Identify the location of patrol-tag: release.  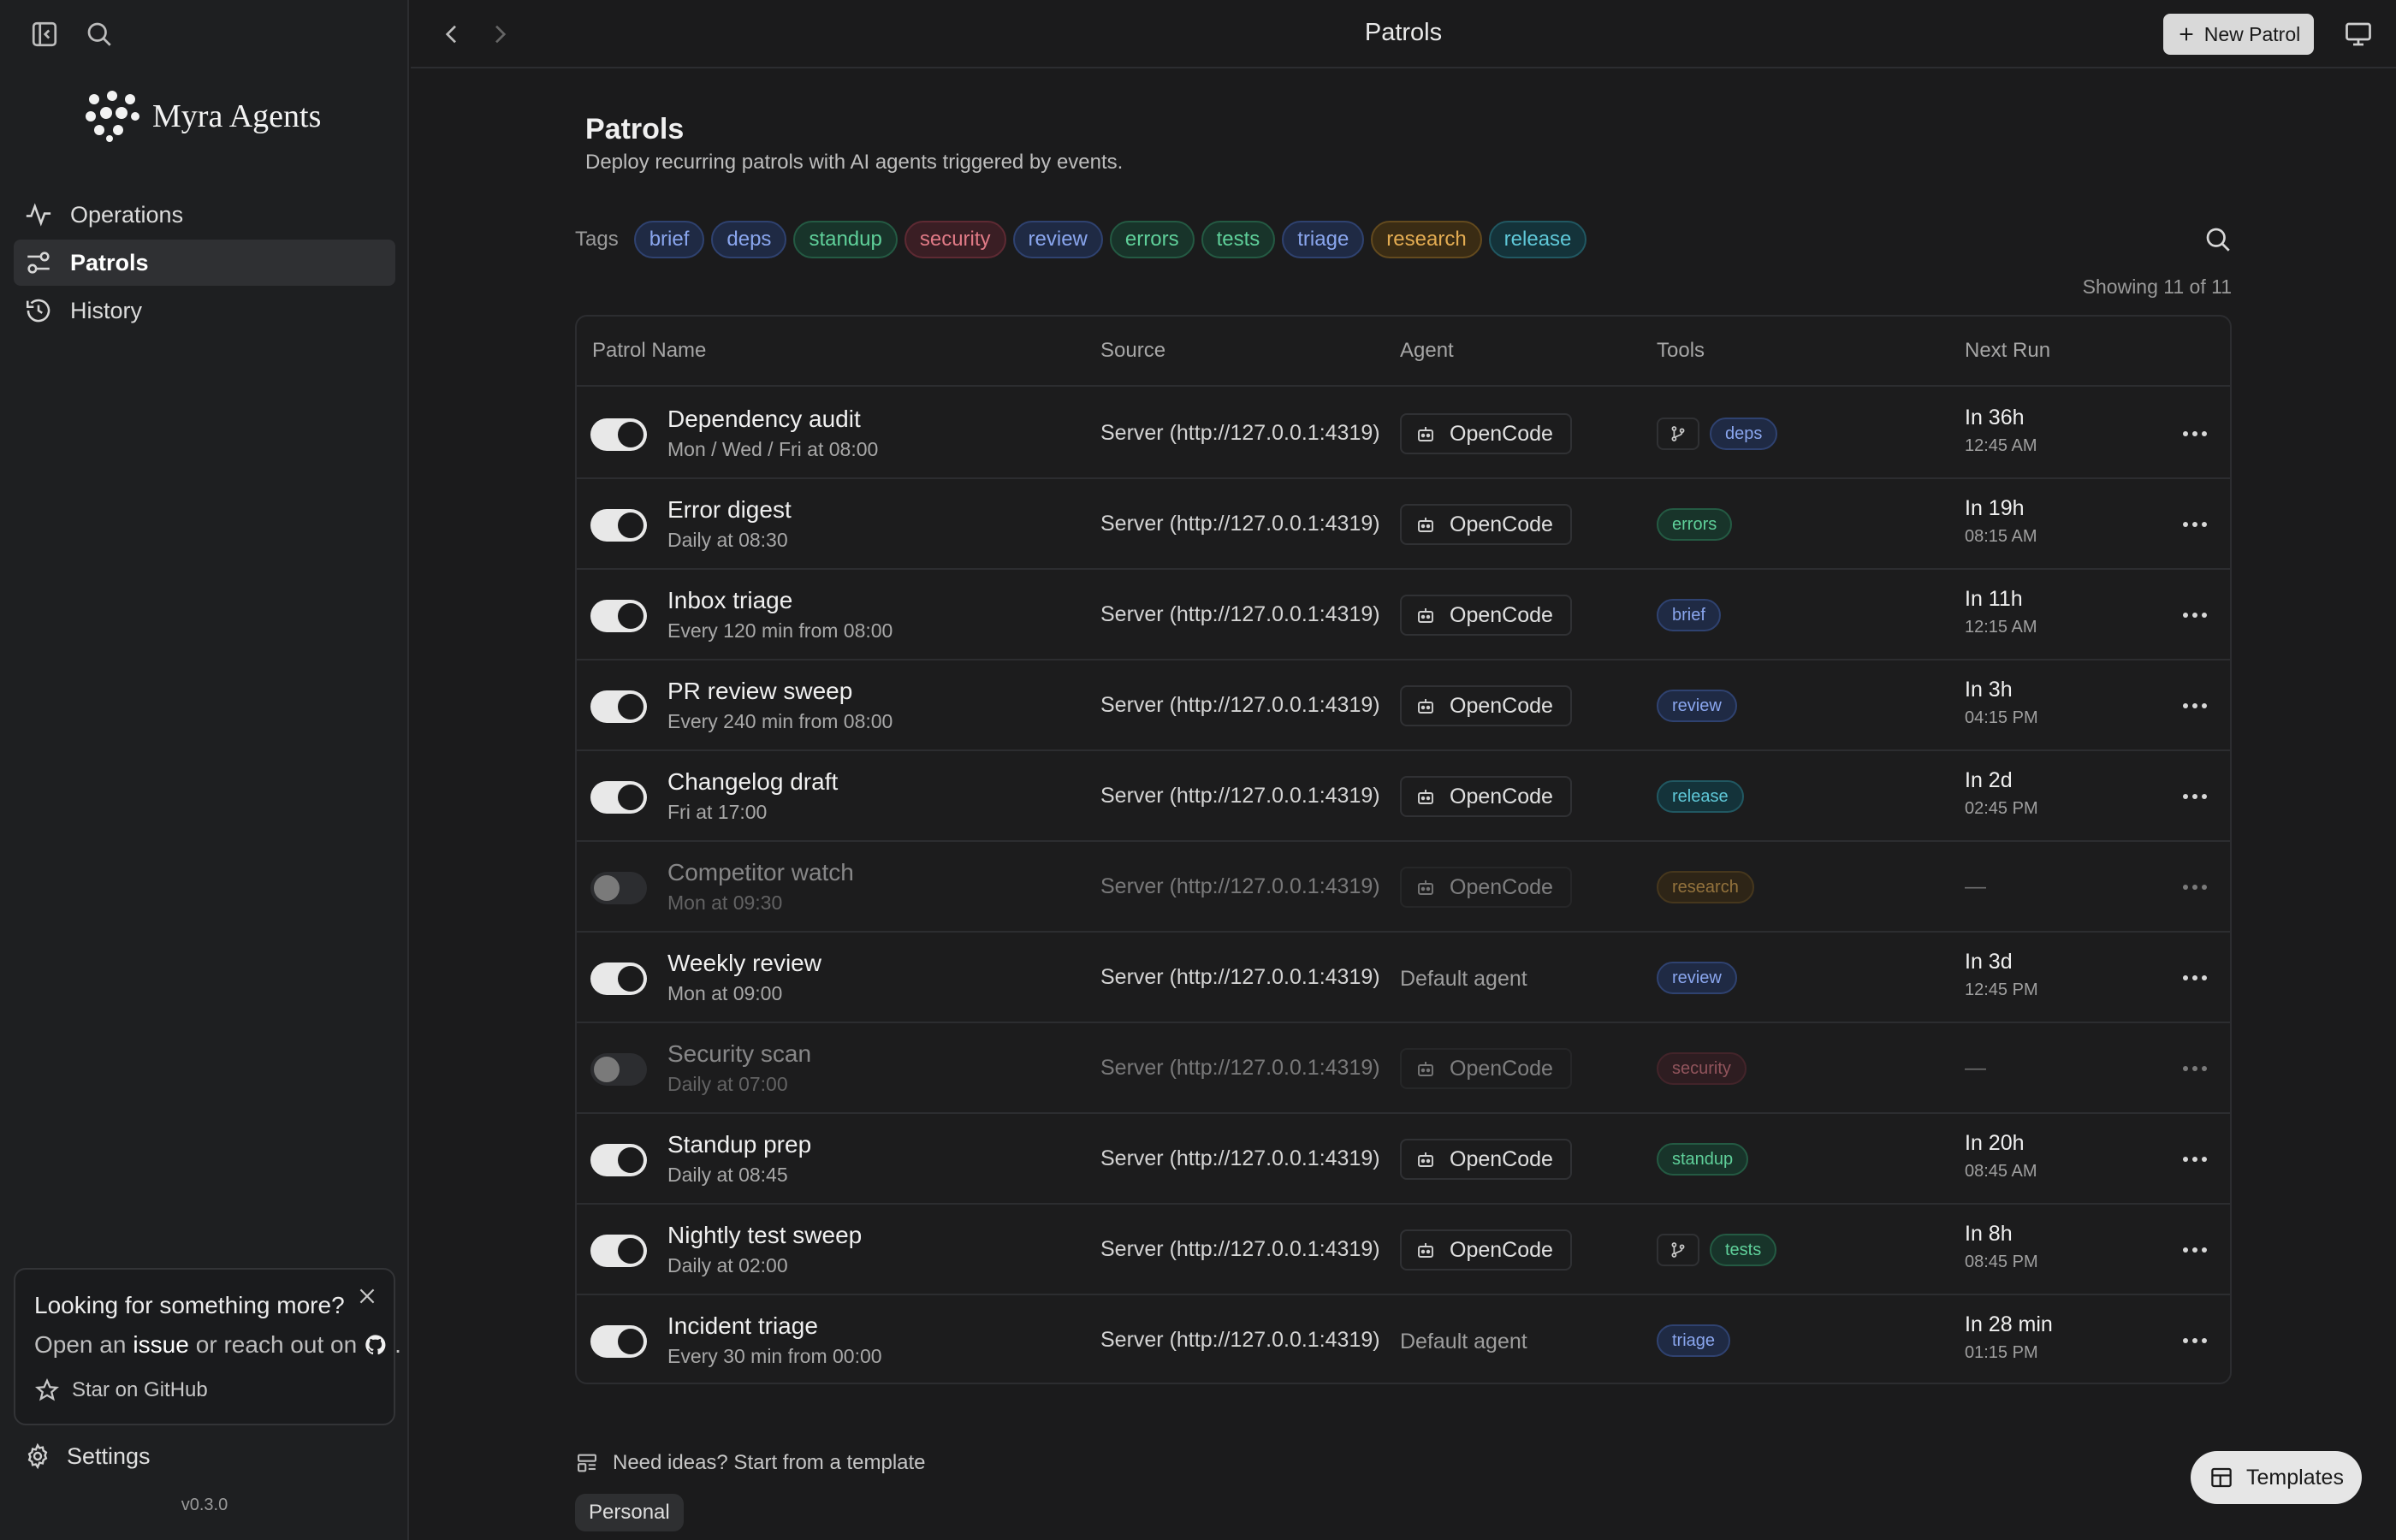
(1700, 796).